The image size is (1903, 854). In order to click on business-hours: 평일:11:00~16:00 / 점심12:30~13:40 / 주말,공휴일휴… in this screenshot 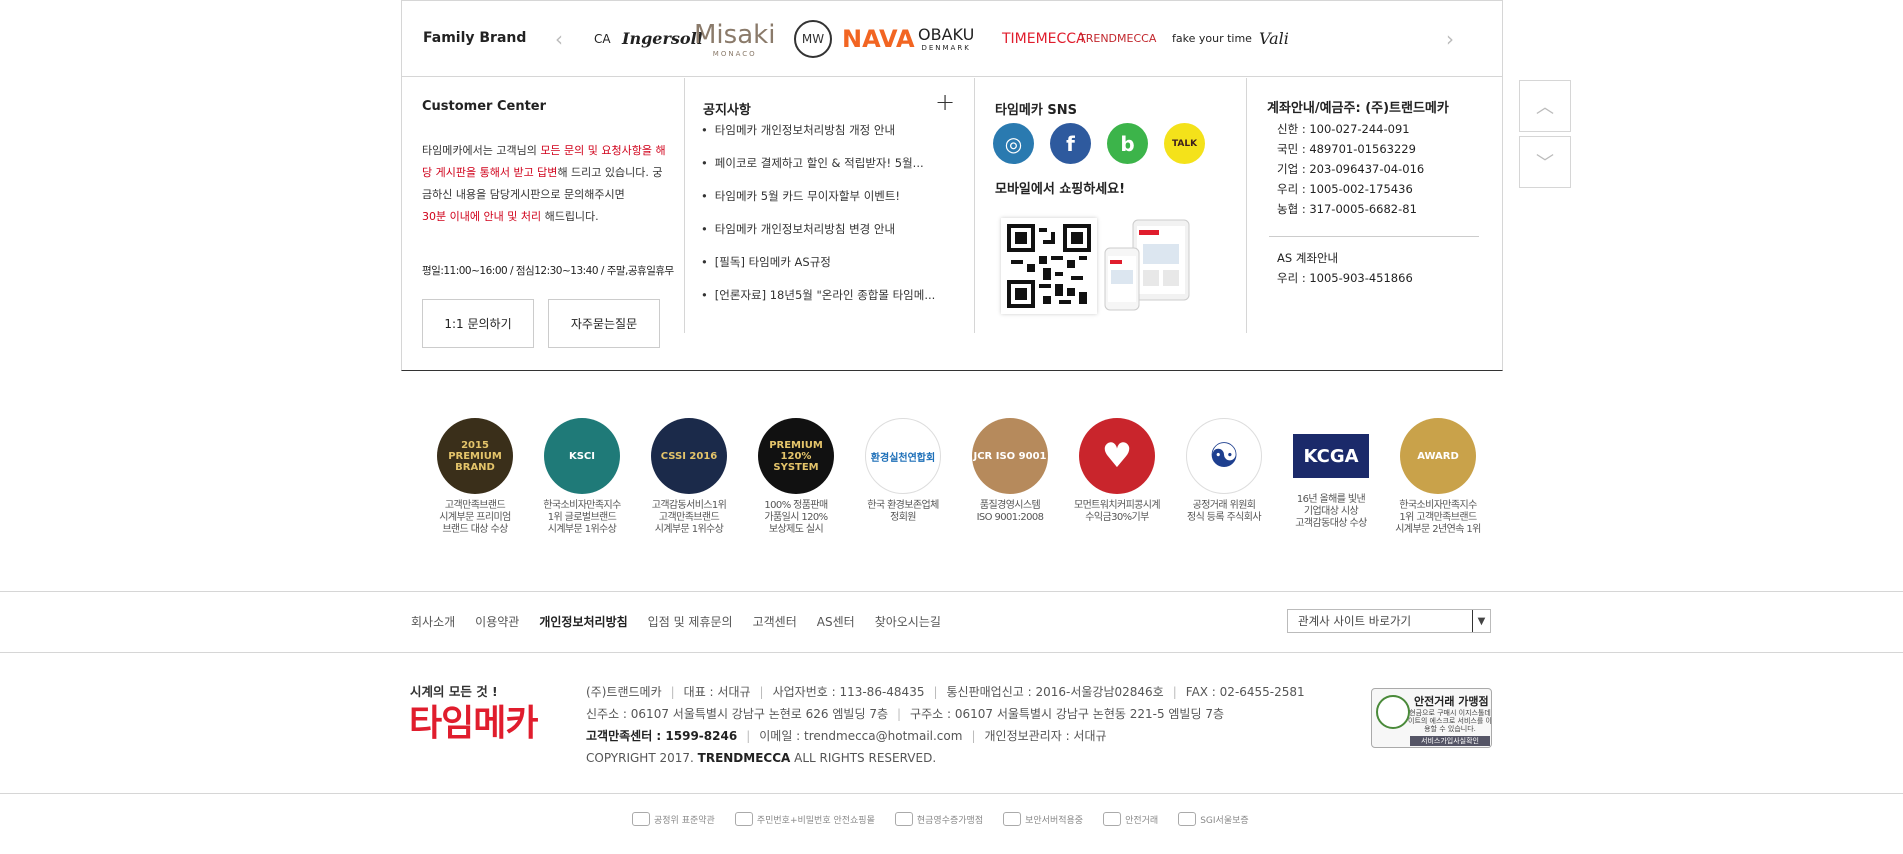, I will do `click(548, 271)`.